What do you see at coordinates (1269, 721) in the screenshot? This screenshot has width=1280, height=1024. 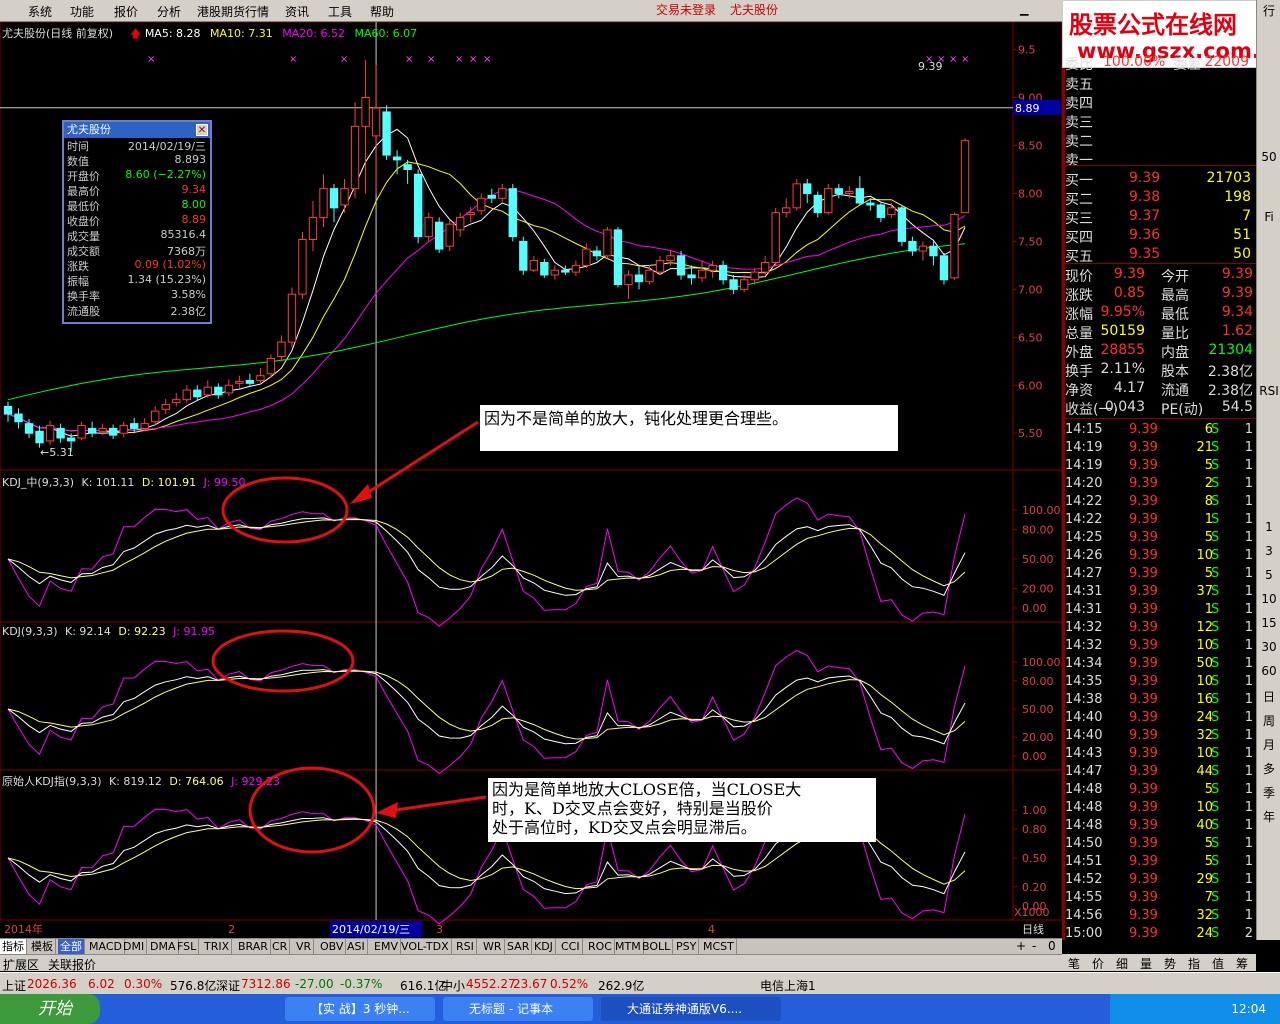 I see `toolbar-button: 周` at bounding box center [1269, 721].